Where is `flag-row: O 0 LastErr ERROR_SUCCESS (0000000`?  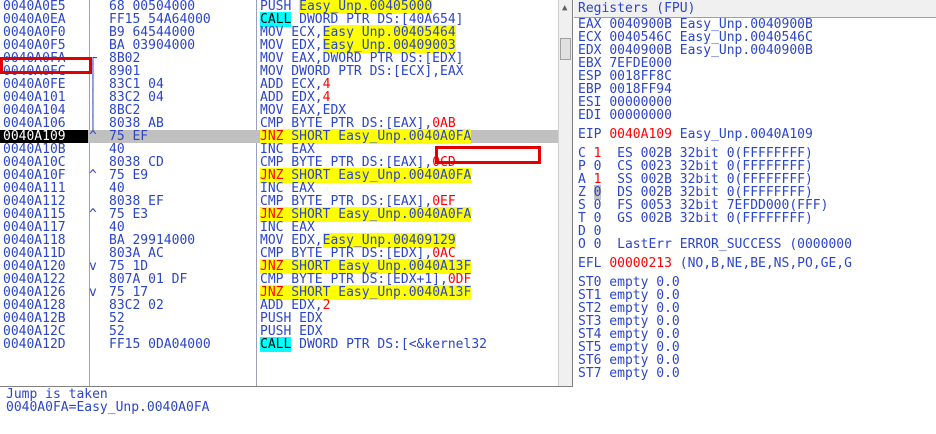
flag-row: O 0 LastErr ERROR_SUCCESS (0000000 is located at coordinates (755, 244).